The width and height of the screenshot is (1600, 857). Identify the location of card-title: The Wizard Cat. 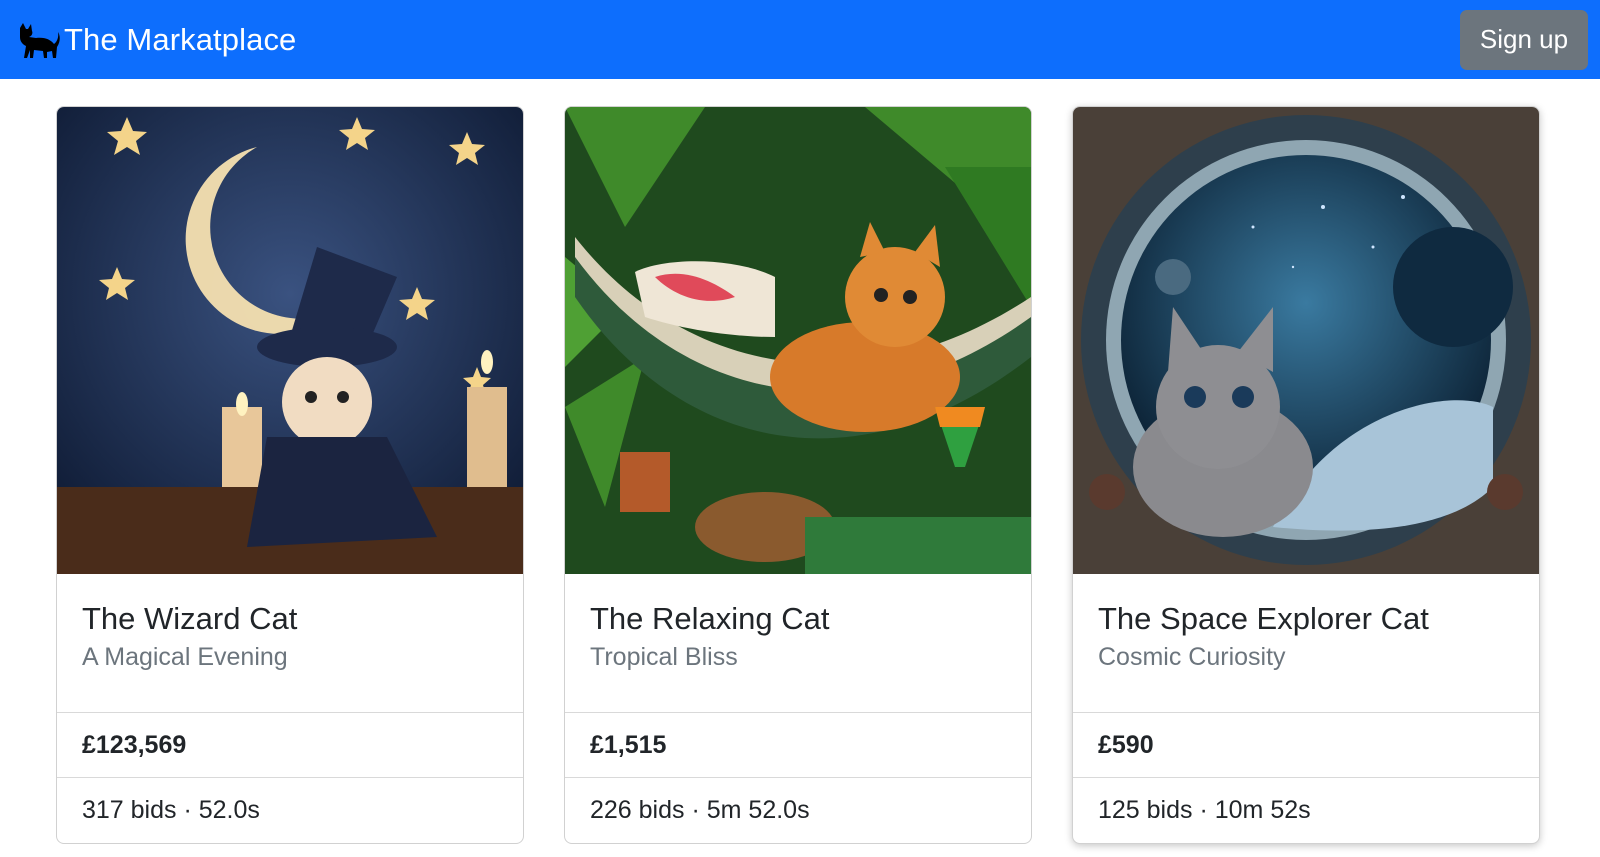
(290, 619).